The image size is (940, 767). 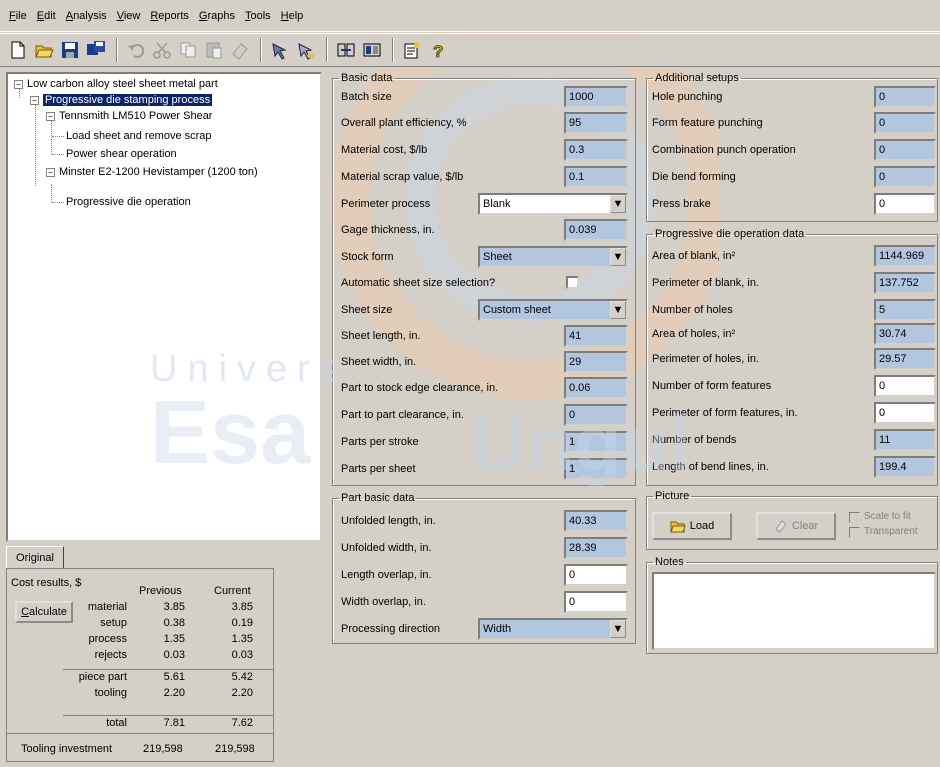 I want to click on menu-file: File, so click(x=18, y=16).